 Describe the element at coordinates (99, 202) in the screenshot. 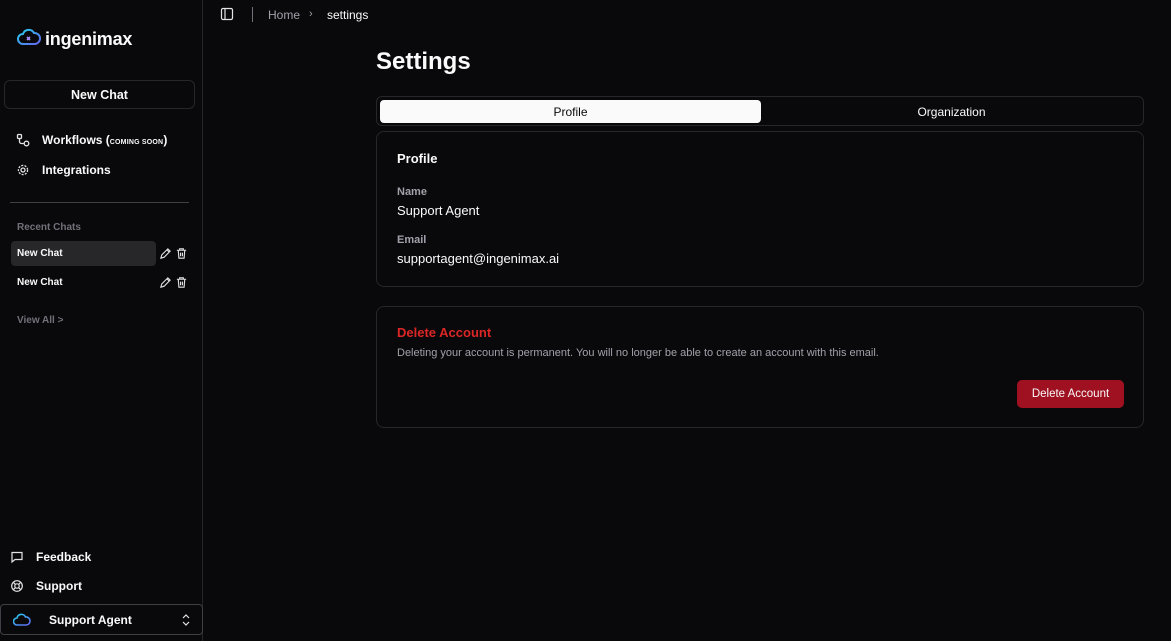

I see `sidebar-divider` at that location.